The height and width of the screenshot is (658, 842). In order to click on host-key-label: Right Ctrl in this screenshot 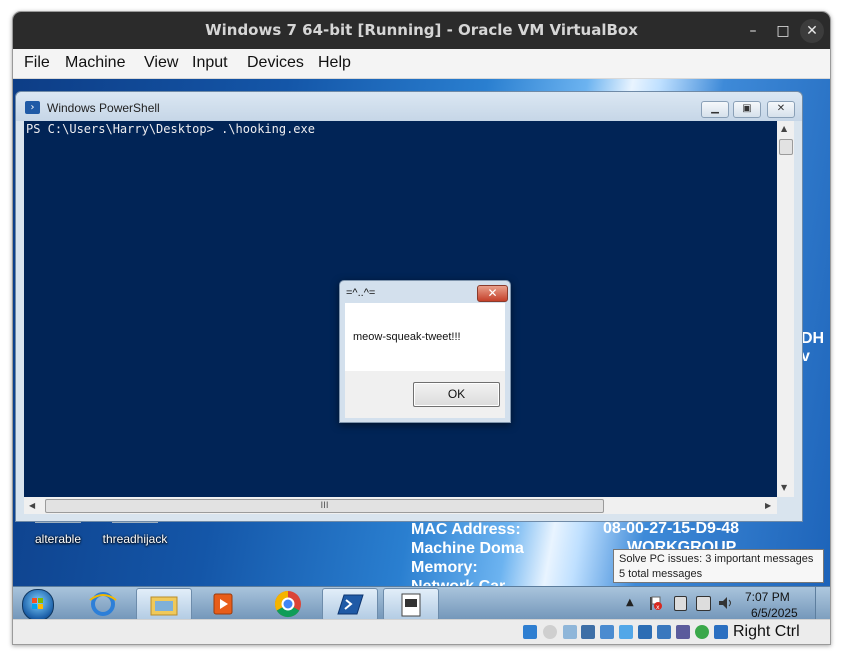, I will do `click(766, 631)`.